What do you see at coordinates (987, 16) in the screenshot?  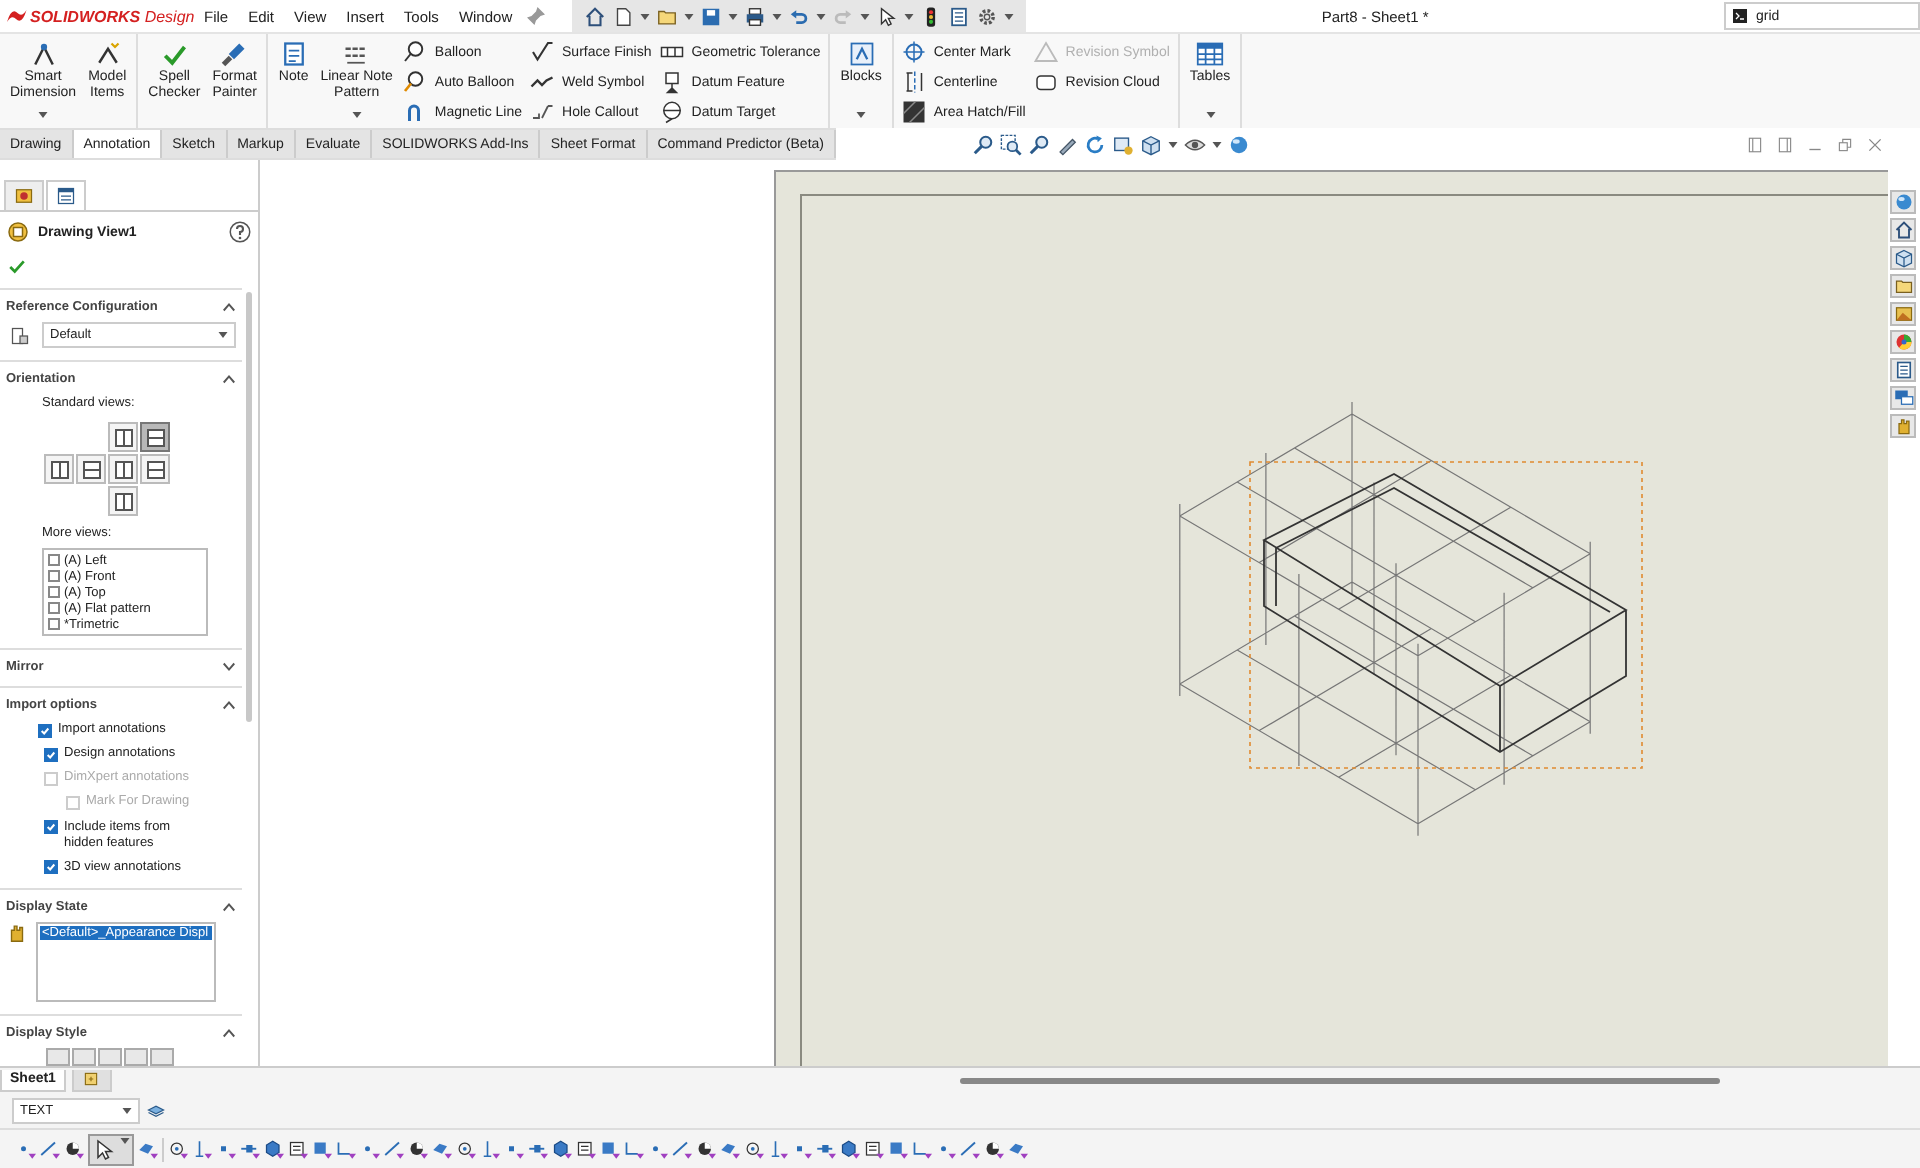 I see `settings-icon` at bounding box center [987, 16].